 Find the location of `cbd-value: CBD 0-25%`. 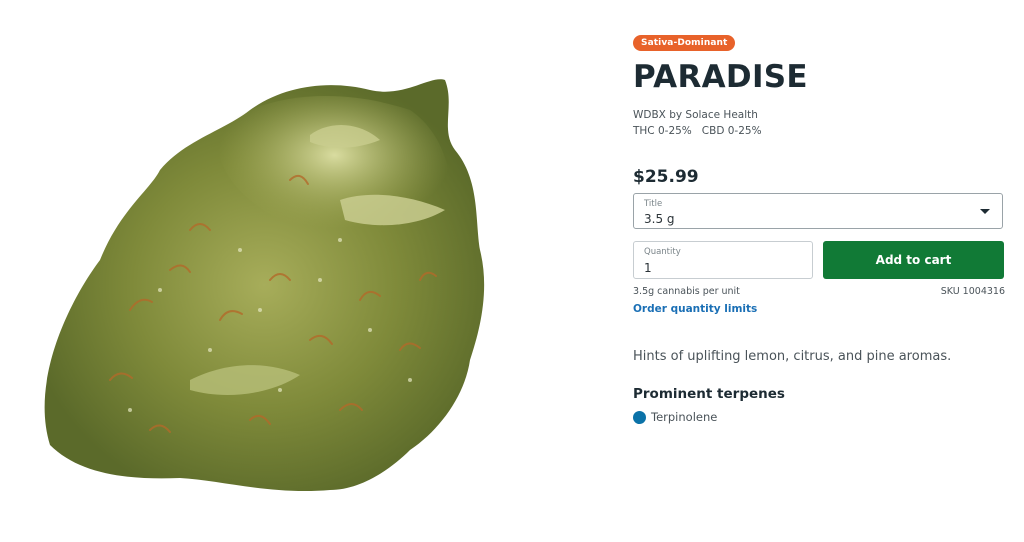

cbd-value: CBD 0-25% is located at coordinates (731, 131).